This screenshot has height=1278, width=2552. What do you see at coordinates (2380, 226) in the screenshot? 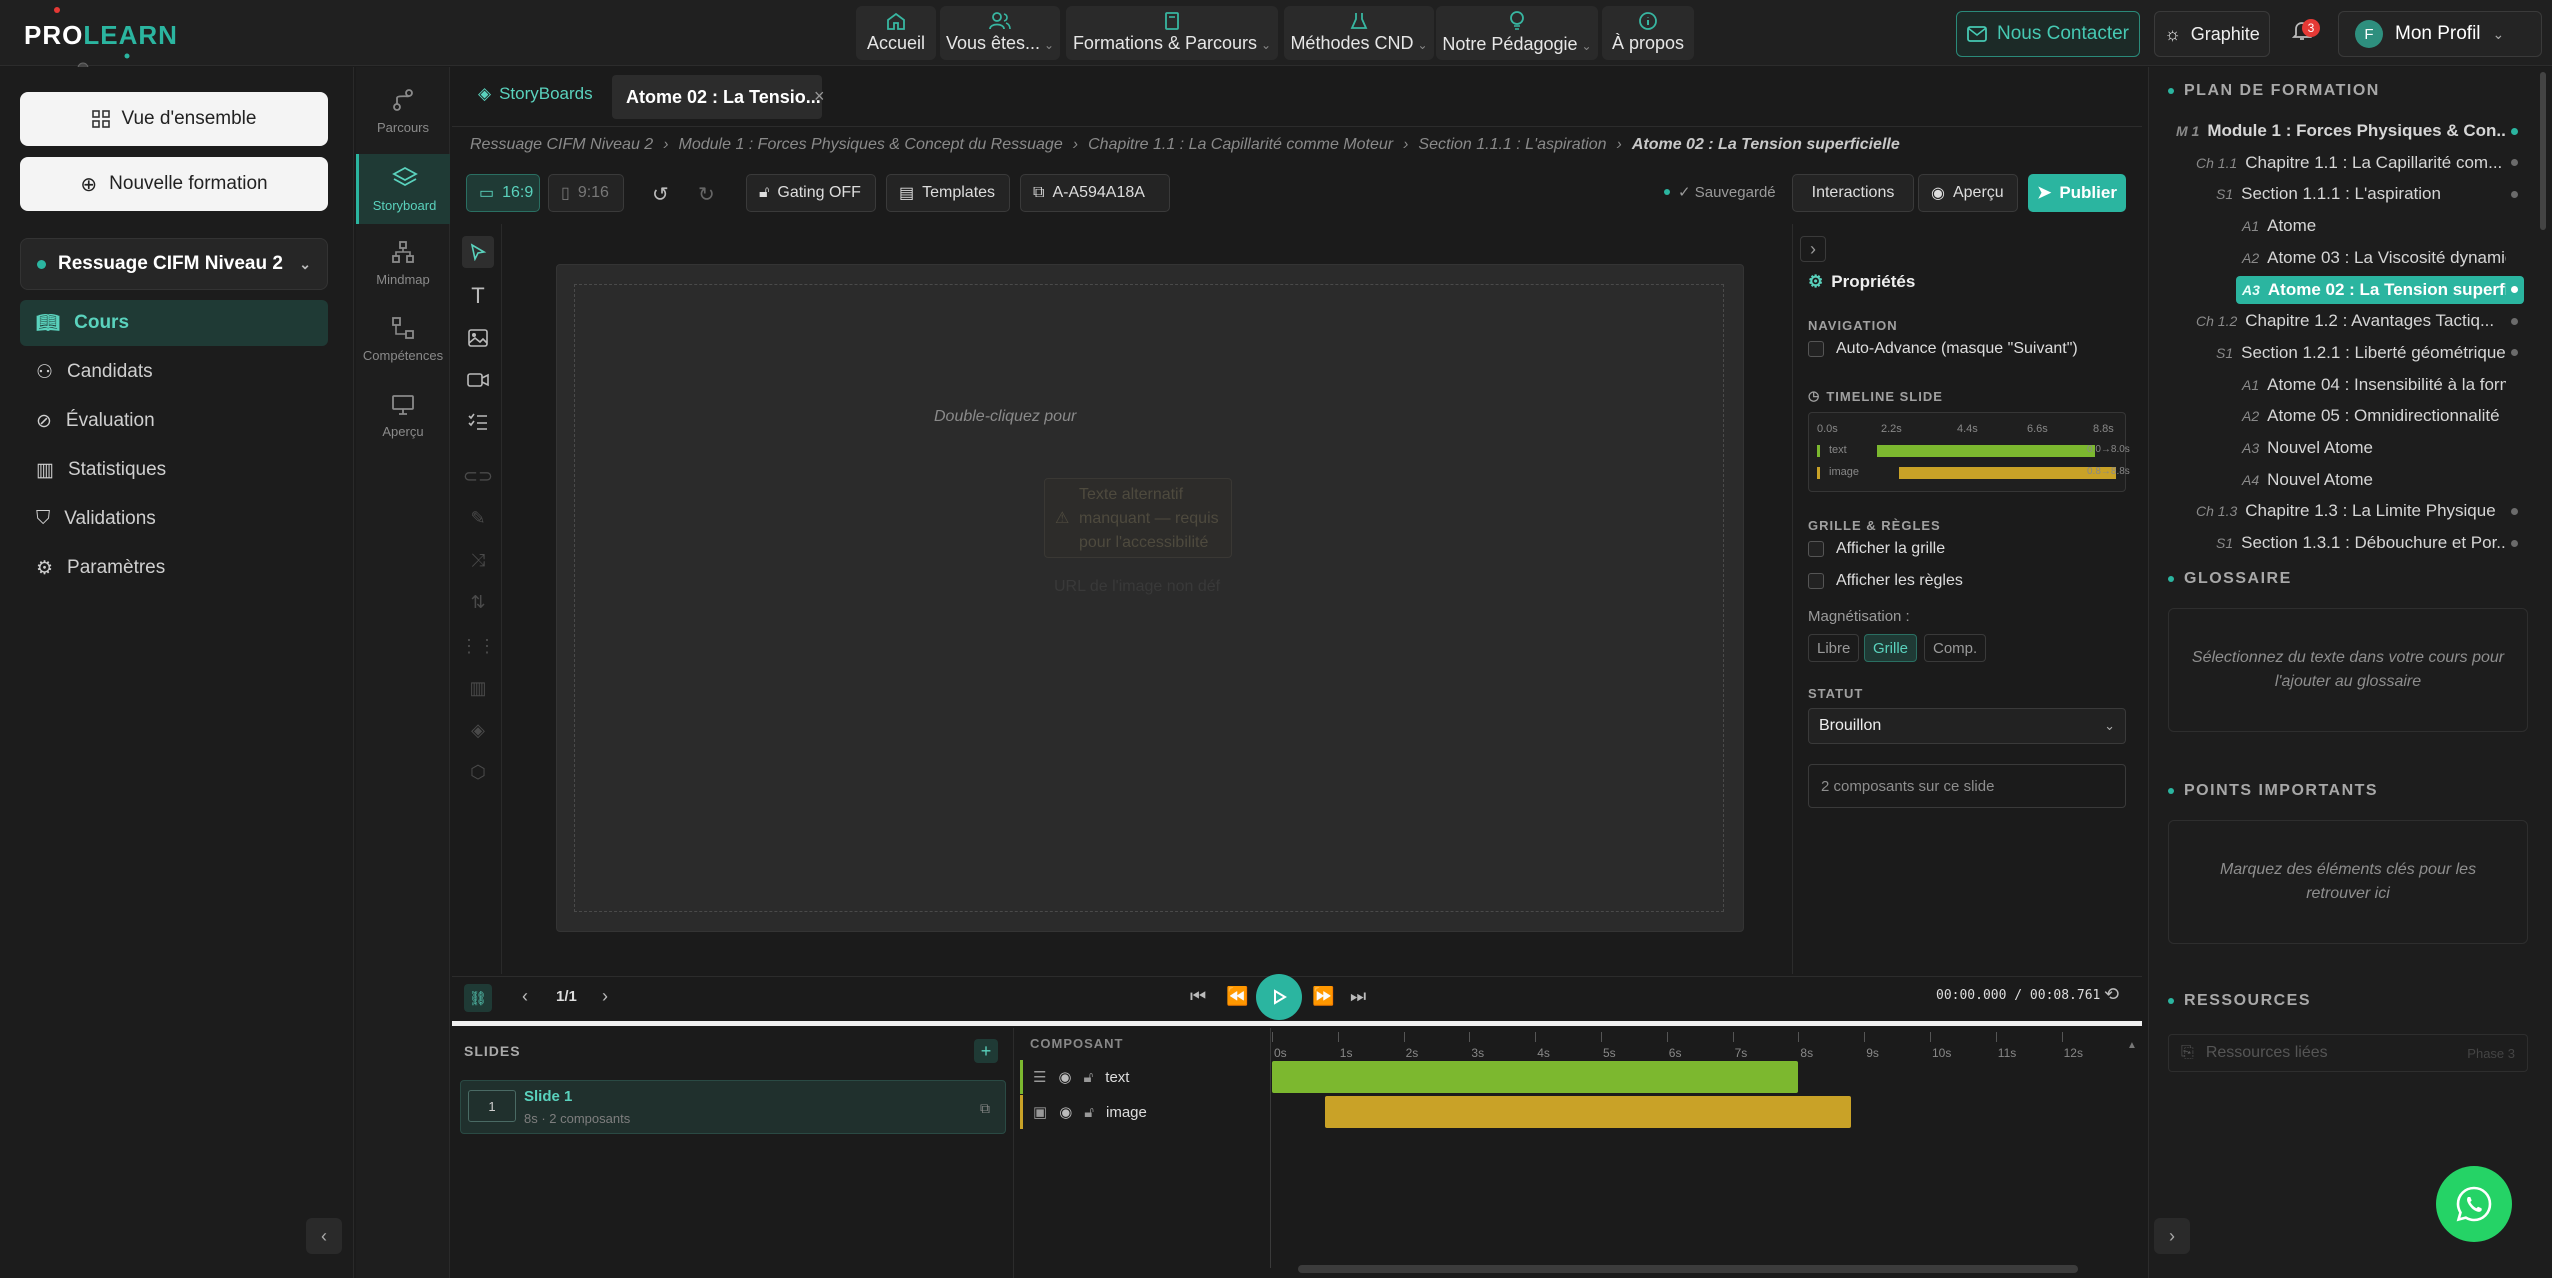
I see `plan-tree-item: A1 Atome` at bounding box center [2380, 226].